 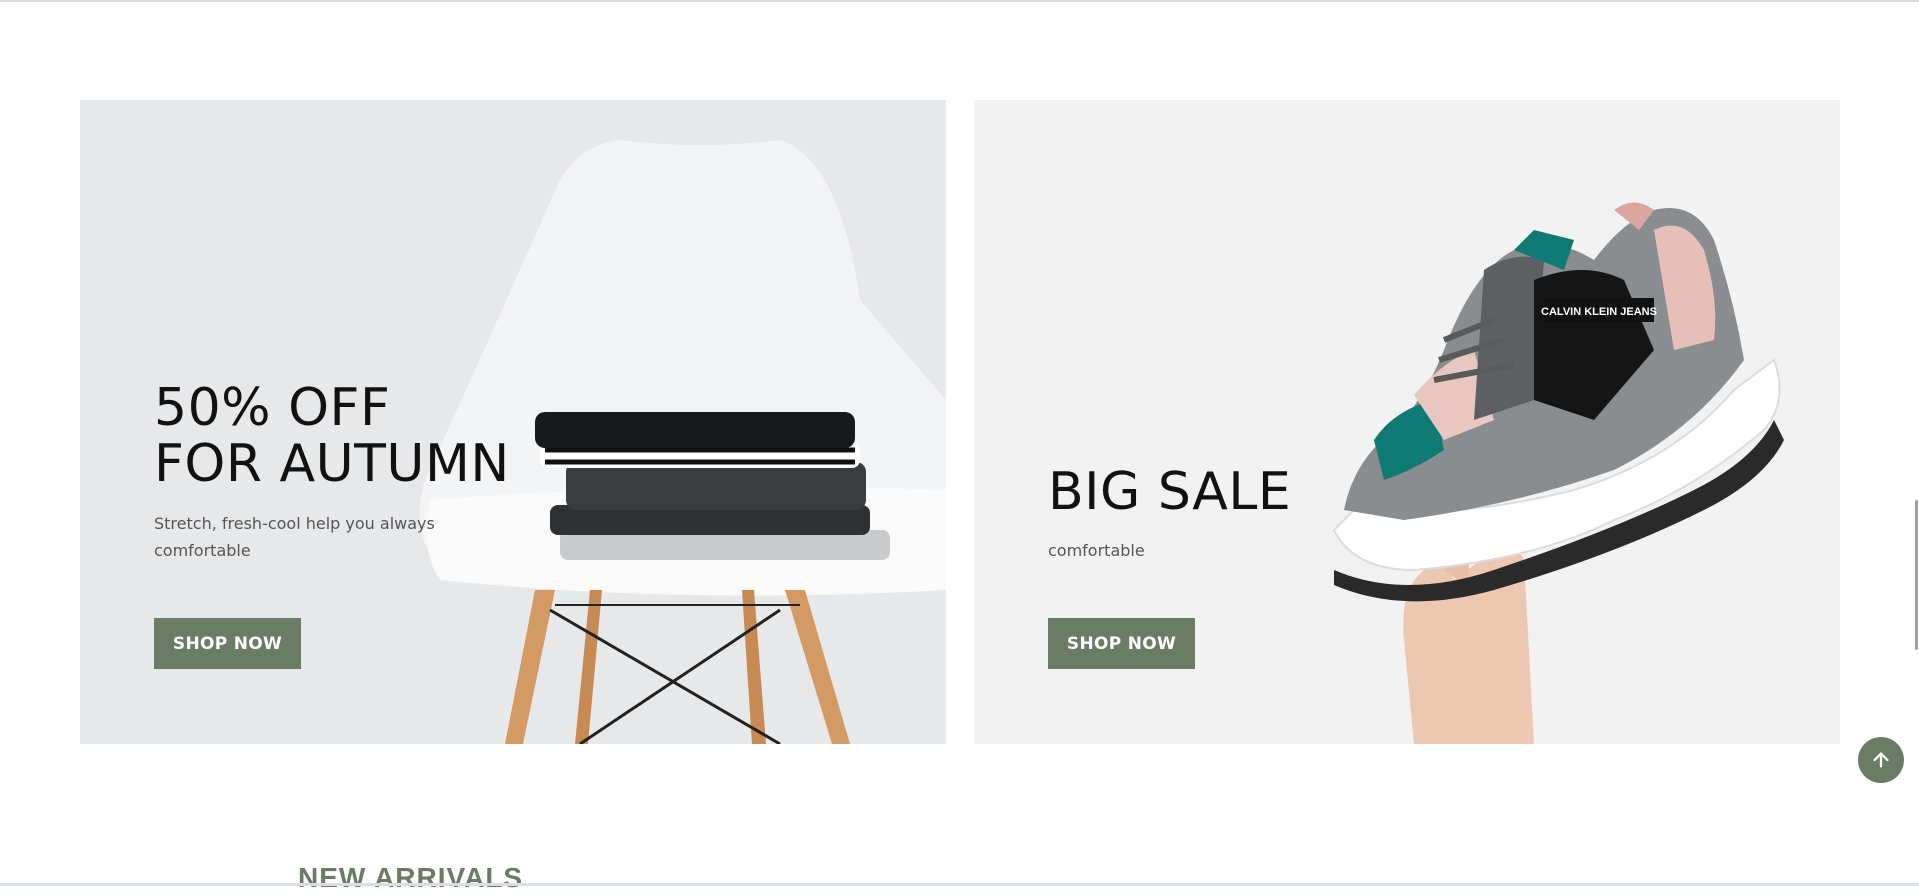 What do you see at coordinates (272, 408) in the screenshot?
I see `banner-title-line-1: 50% OFF` at bounding box center [272, 408].